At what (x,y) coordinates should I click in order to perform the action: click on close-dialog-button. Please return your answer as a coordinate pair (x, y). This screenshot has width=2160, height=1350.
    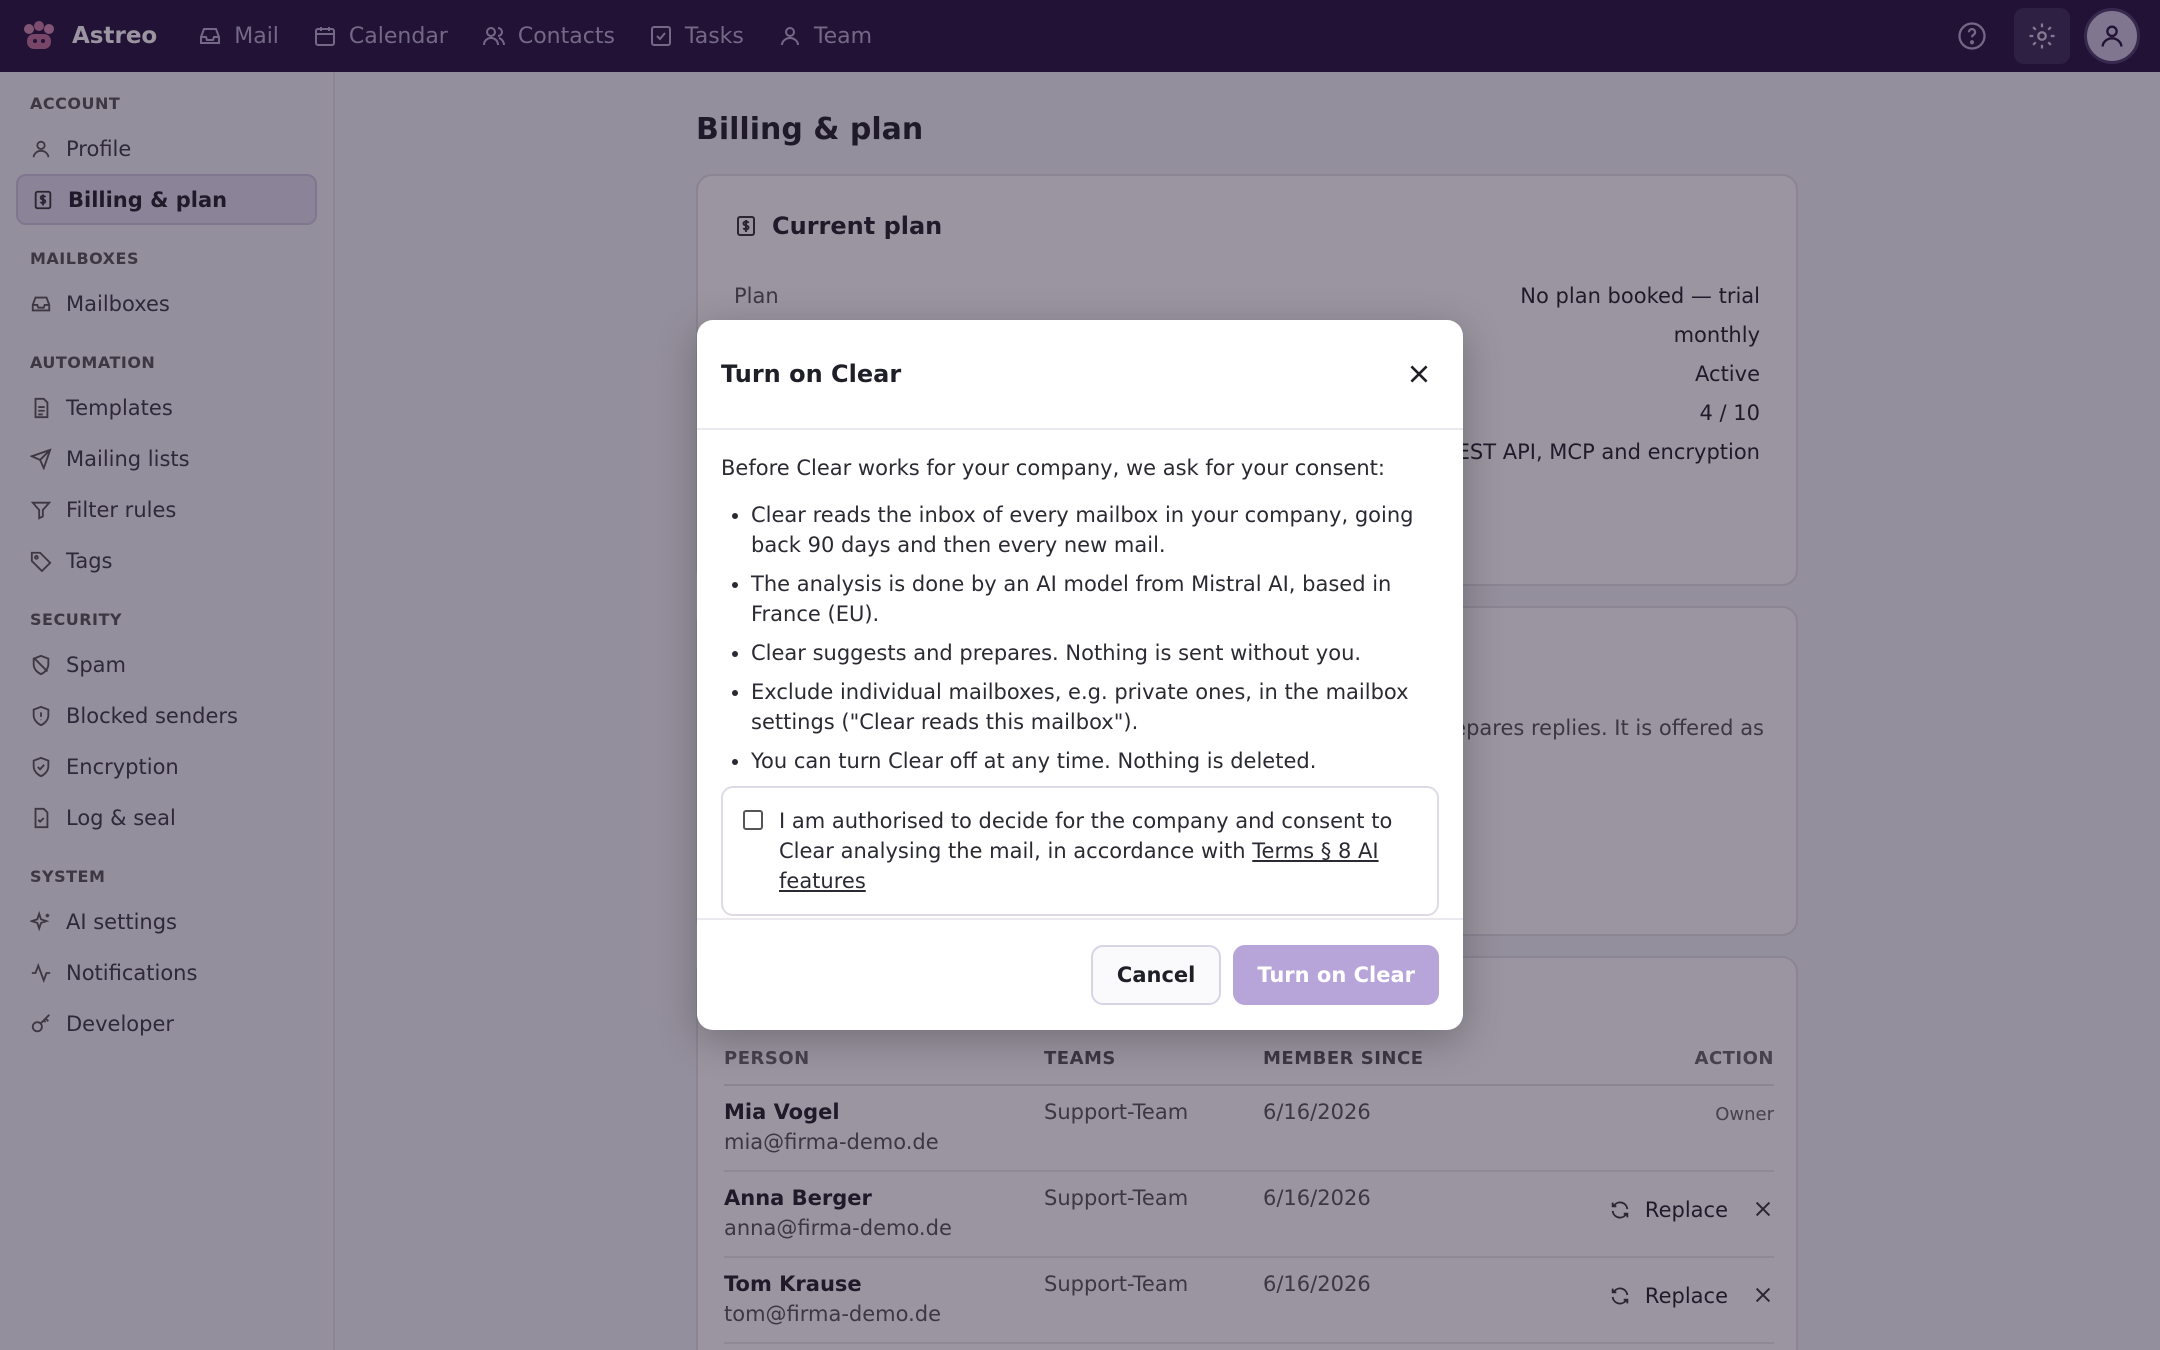
    Looking at the image, I should click on (1419, 374).